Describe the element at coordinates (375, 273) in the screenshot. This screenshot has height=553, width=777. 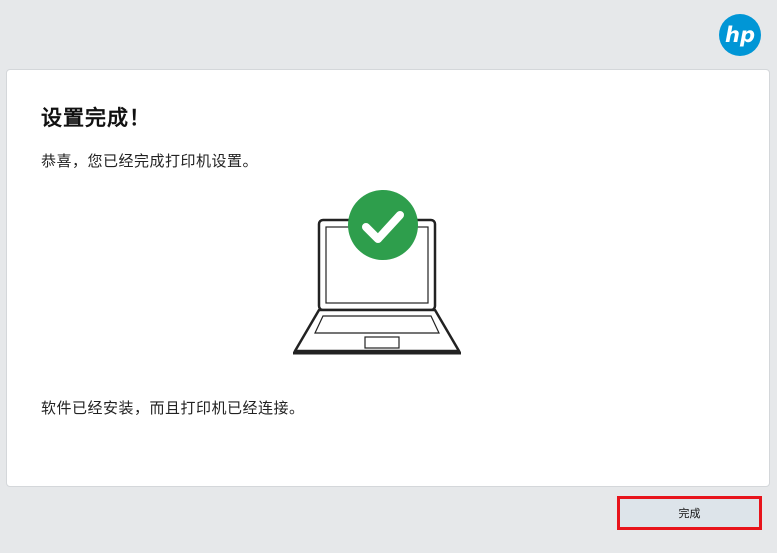
I see `laptop-check-icon` at that location.